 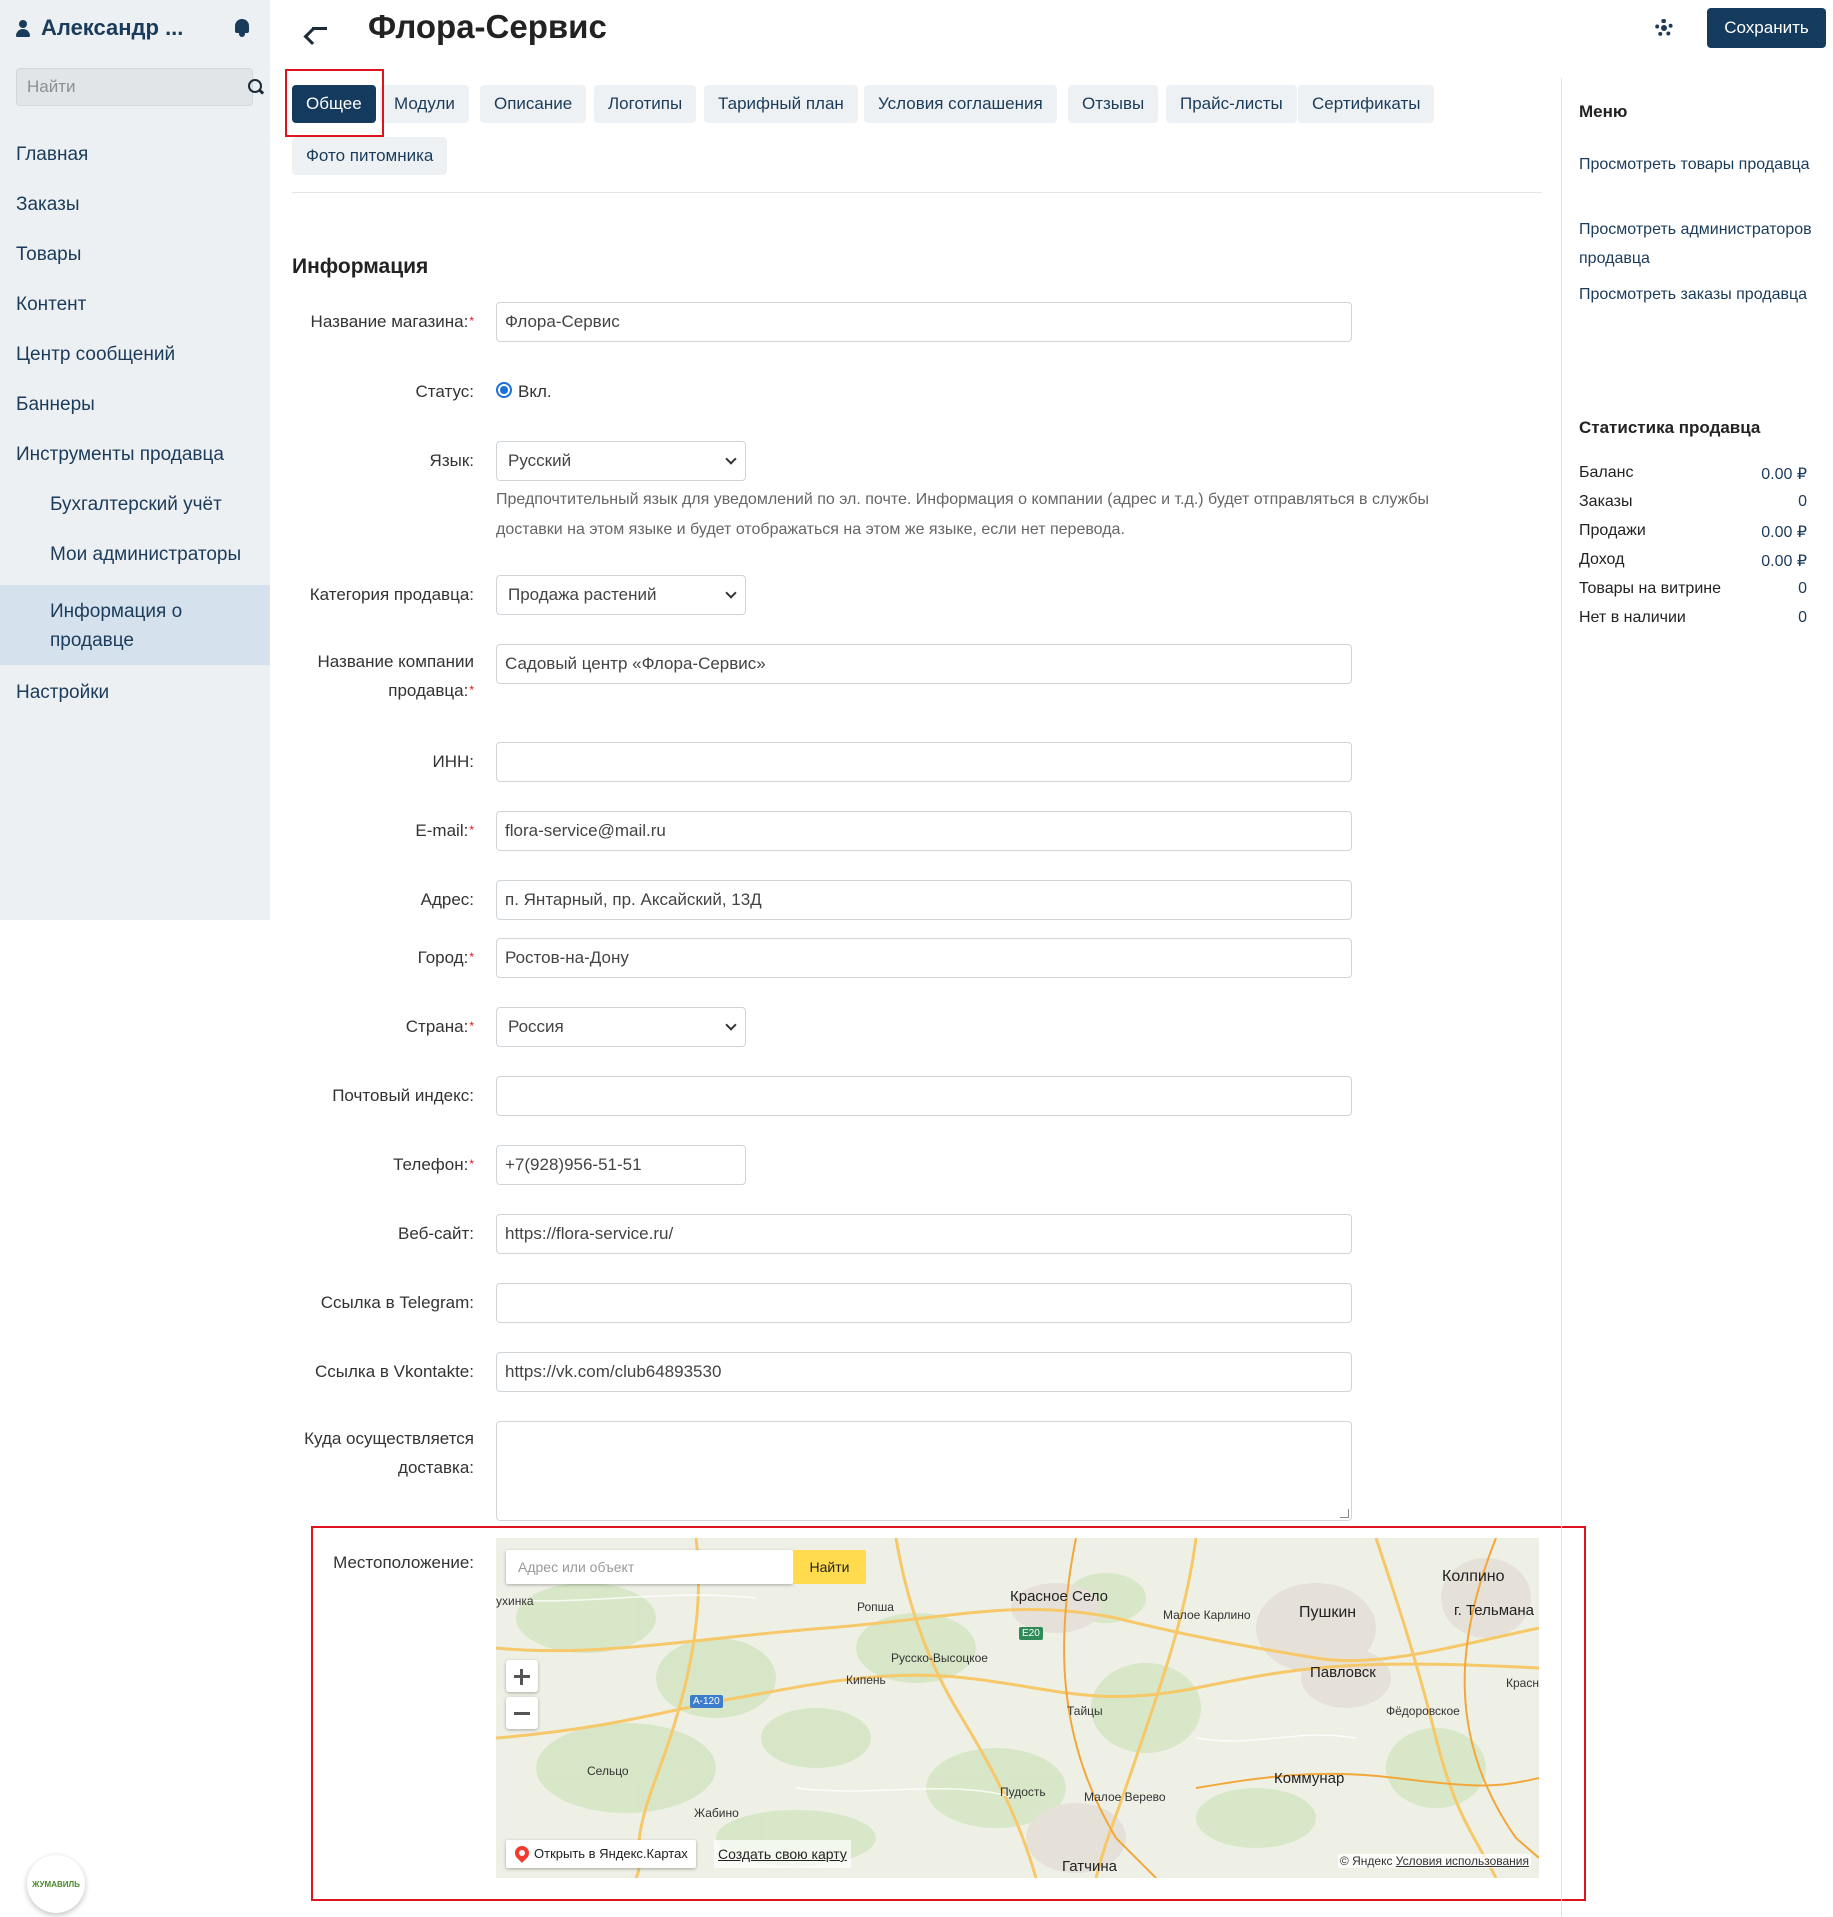 What do you see at coordinates (1366, 1861) in the screenshot?
I see `copyright-text: © Яндекс` at bounding box center [1366, 1861].